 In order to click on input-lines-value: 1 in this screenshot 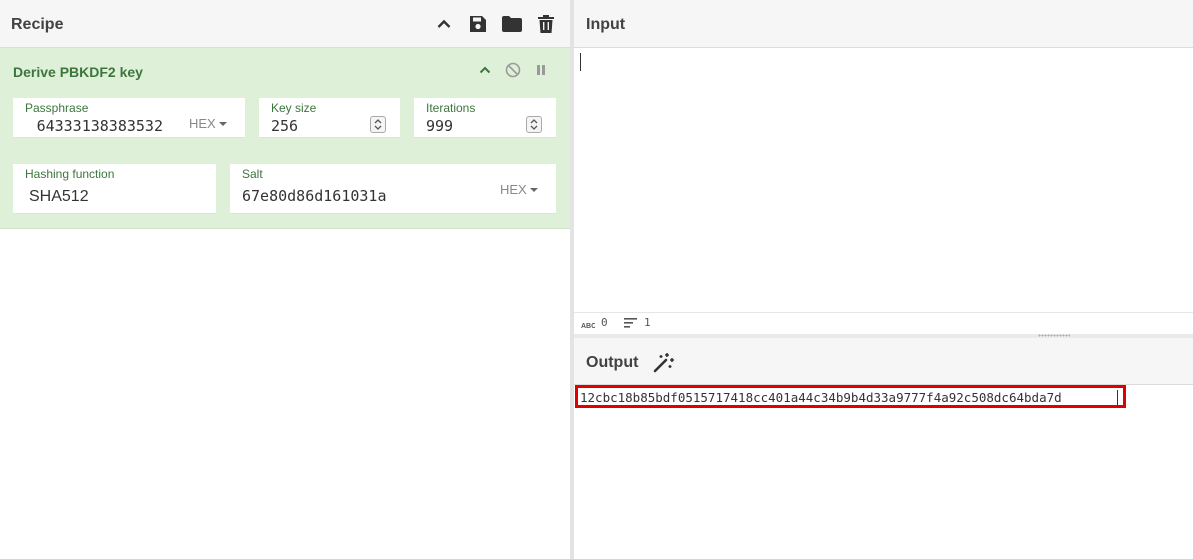, I will do `click(647, 322)`.